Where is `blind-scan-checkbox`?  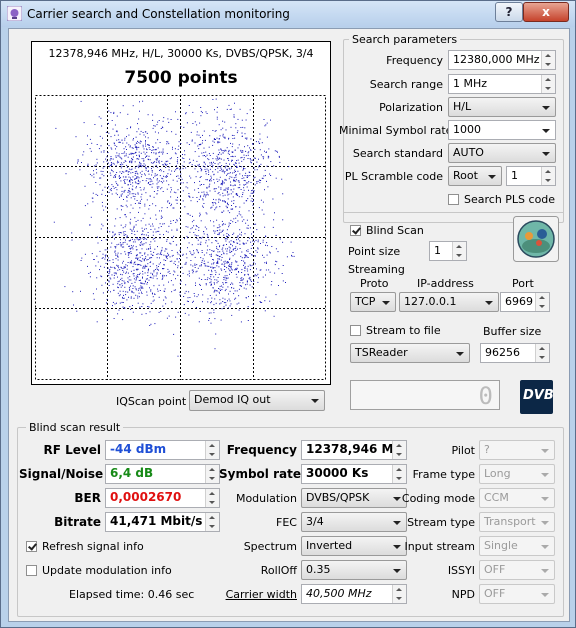 blind-scan-checkbox is located at coordinates (355, 230).